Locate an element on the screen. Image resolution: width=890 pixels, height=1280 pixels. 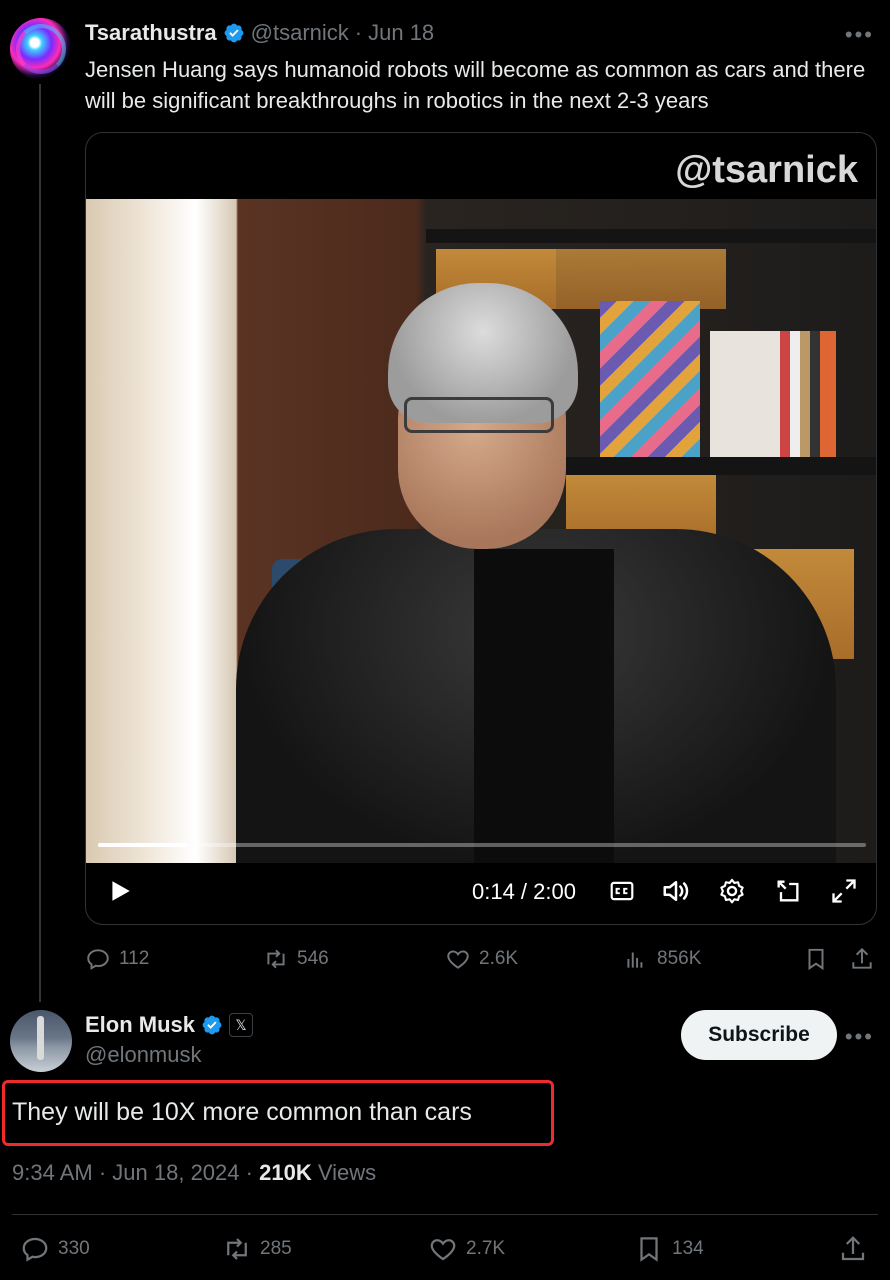
repost-count: 285 is located at coordinates (276, 1248).